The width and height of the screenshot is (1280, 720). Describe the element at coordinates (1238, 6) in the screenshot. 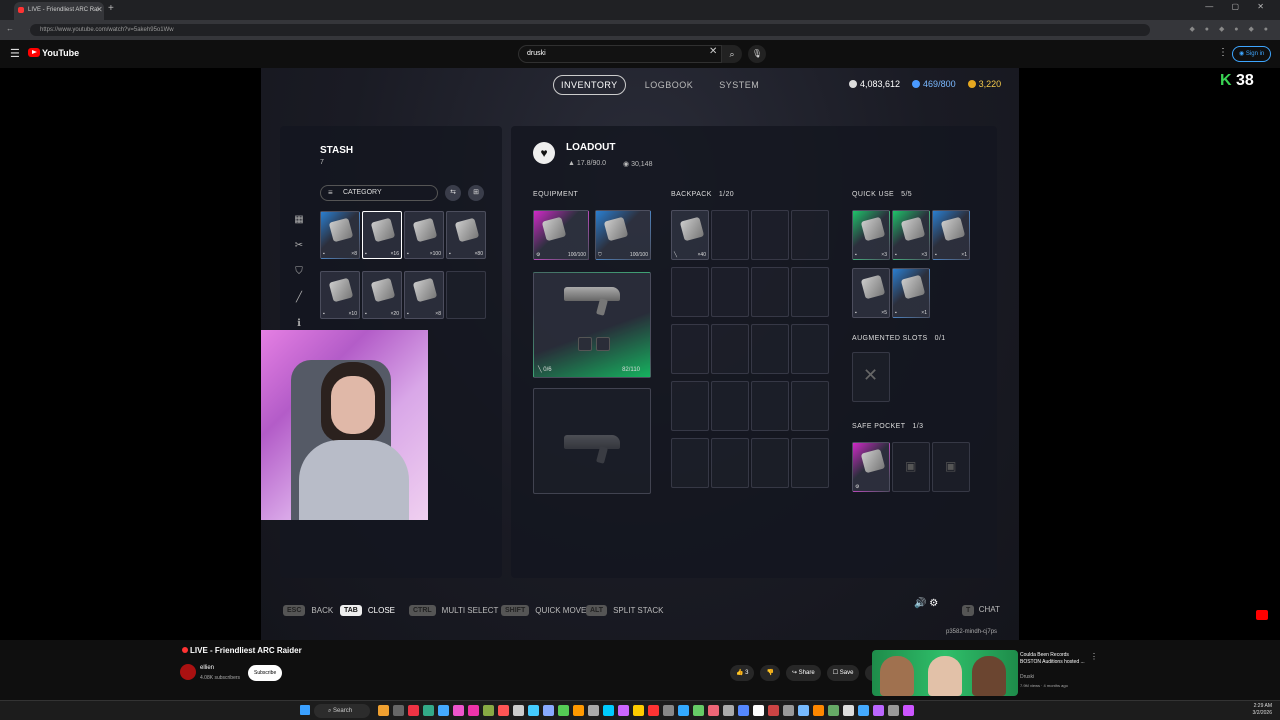

I see `window-controls: — ▢ ✕` at that location.